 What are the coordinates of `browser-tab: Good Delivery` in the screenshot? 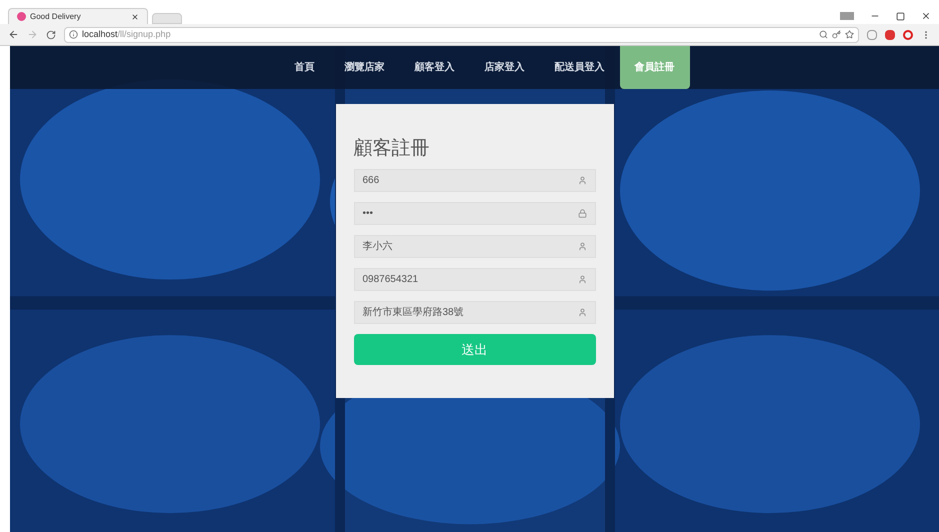 It's located at (78, 16).